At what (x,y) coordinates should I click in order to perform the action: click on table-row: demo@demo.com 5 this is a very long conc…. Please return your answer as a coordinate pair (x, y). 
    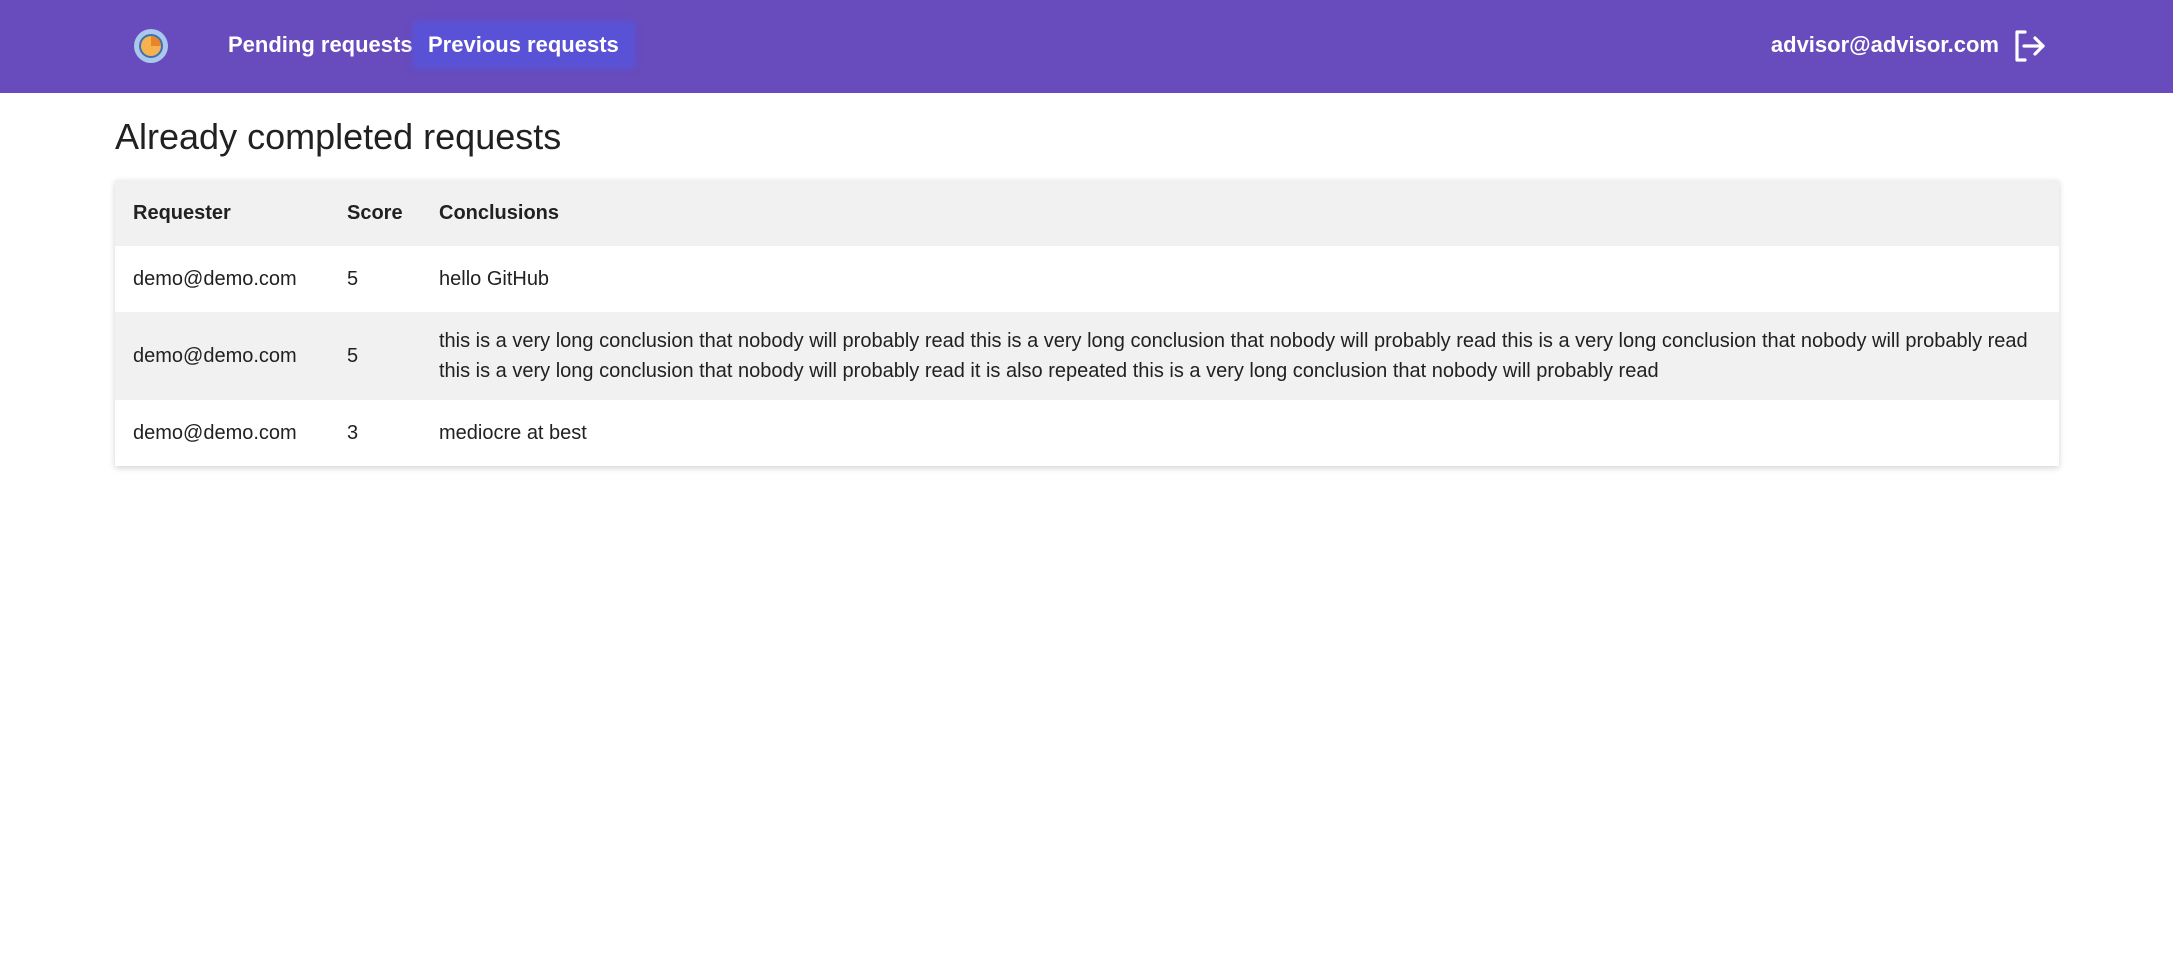
    Looking at the image, I should click on (1087, 356).